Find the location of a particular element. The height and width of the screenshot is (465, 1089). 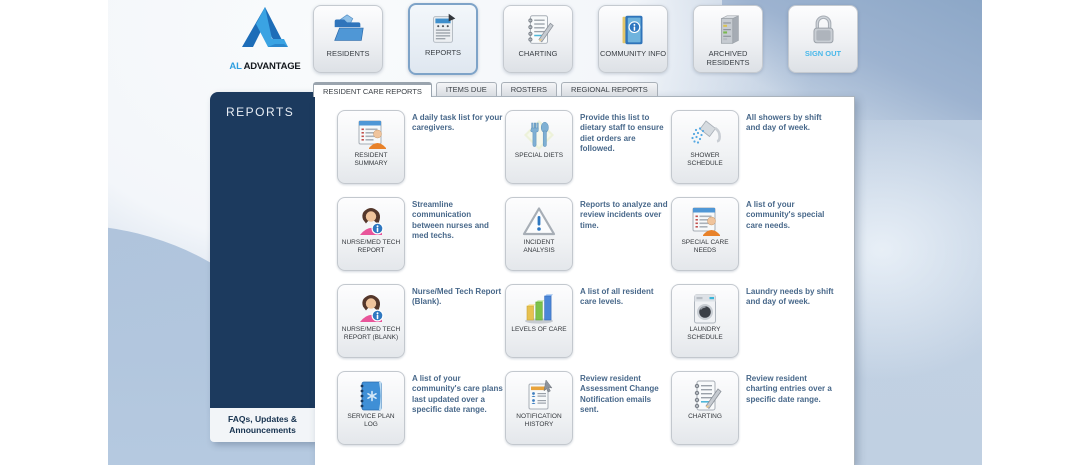

shower-schedule-icon is located at coordinates (705, 133).